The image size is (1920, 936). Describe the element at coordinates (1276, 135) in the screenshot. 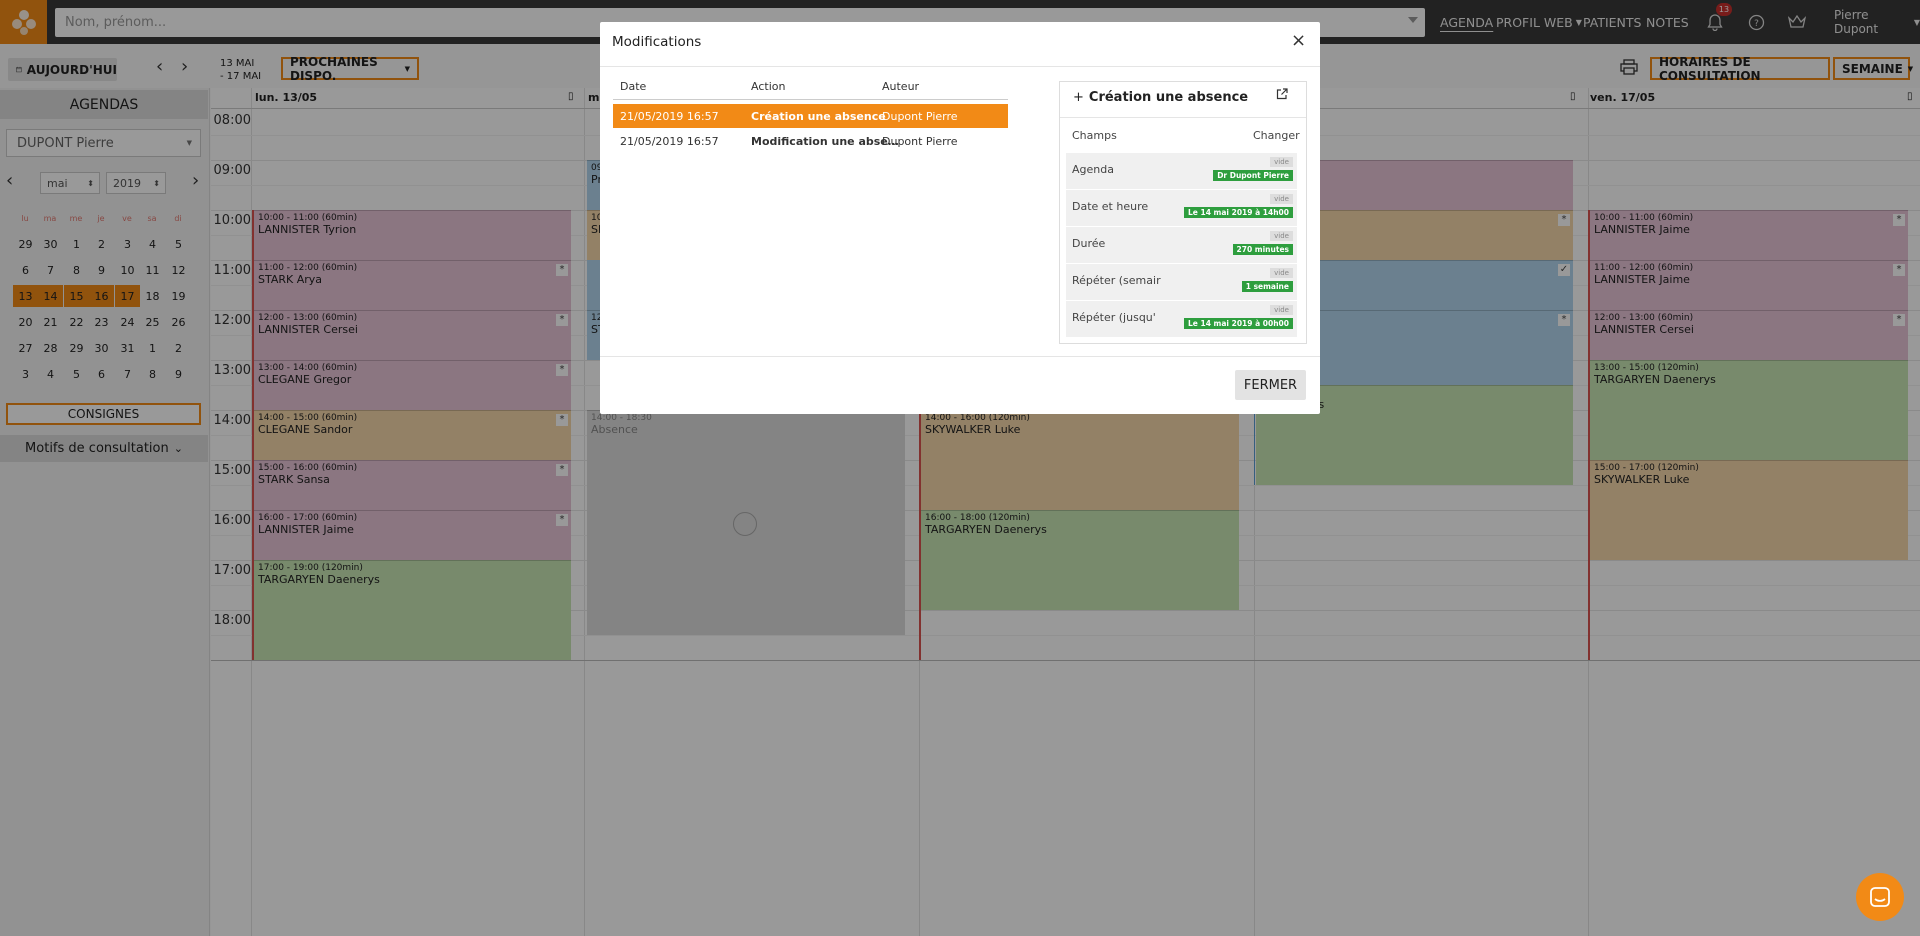

I see `detail-col-change: Changer` at that location.